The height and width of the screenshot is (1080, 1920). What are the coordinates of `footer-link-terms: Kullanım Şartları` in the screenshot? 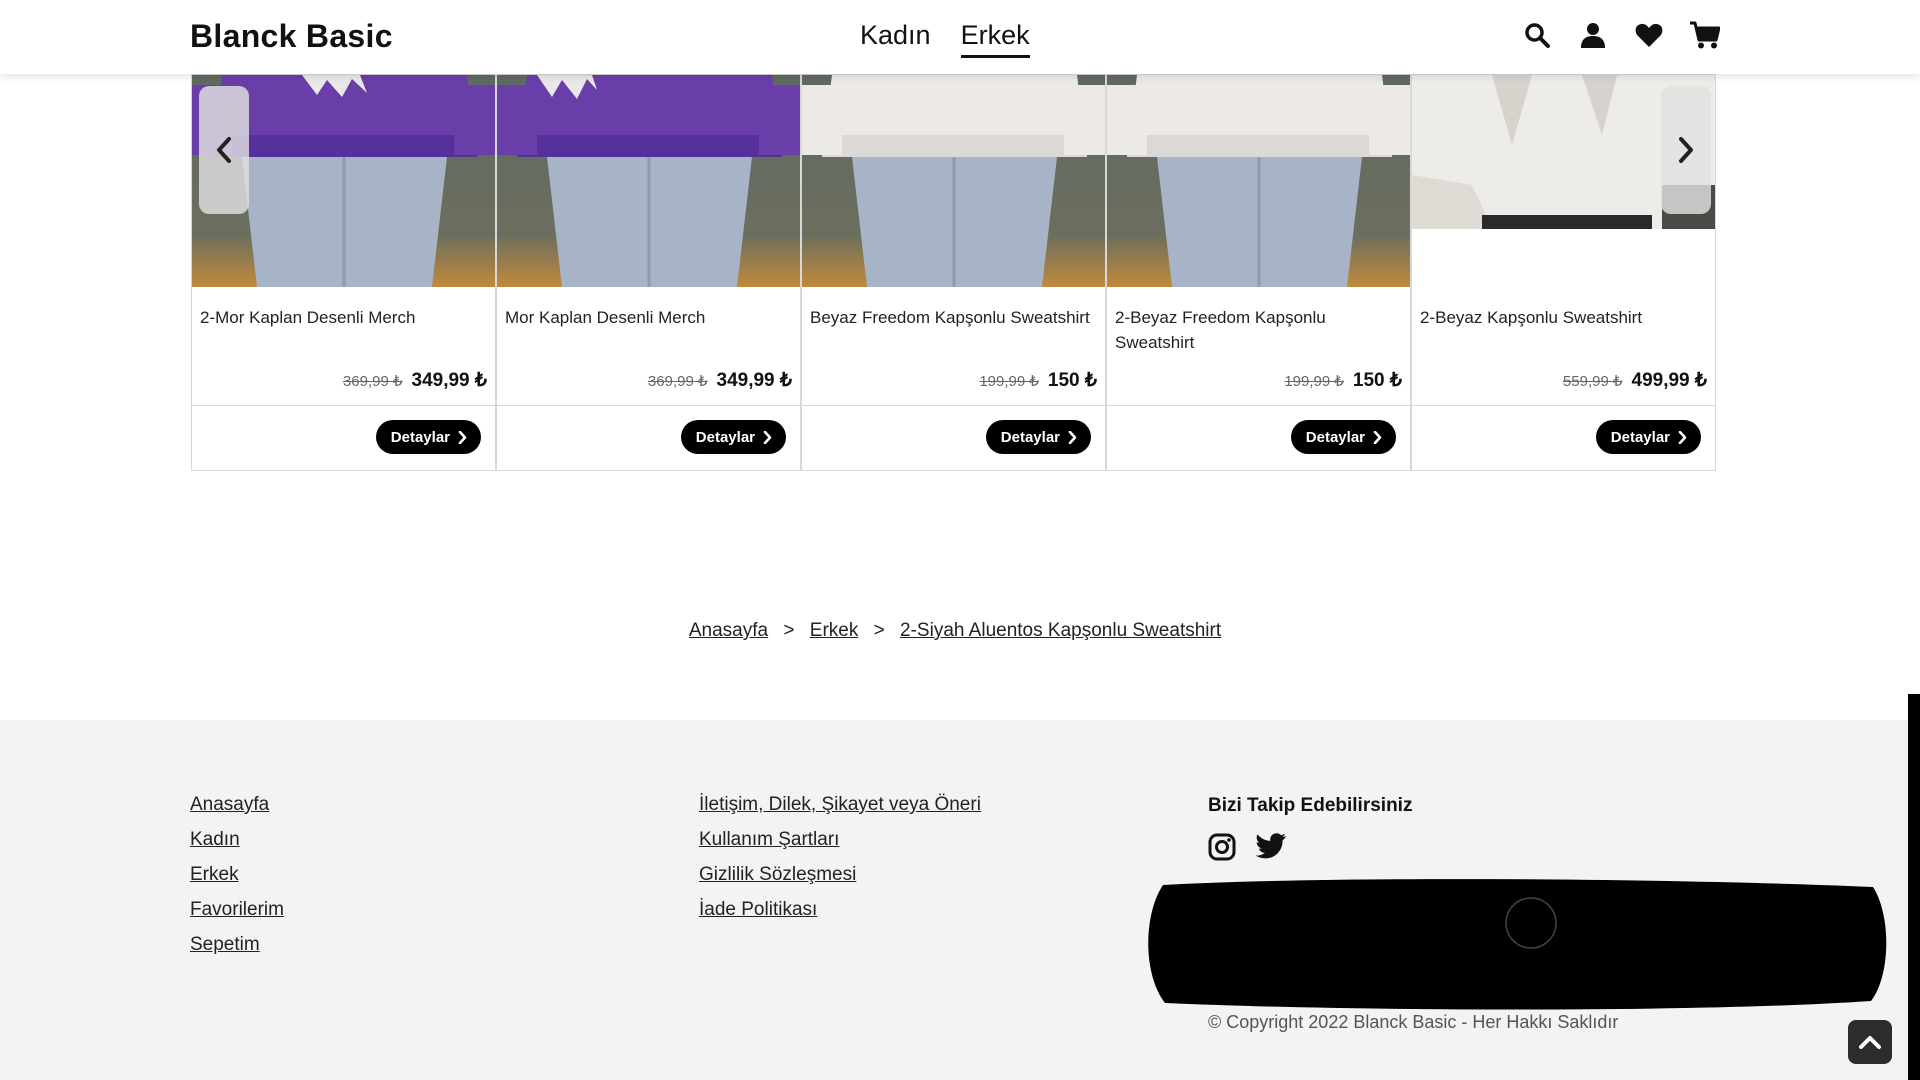 It's located at (840, 839).